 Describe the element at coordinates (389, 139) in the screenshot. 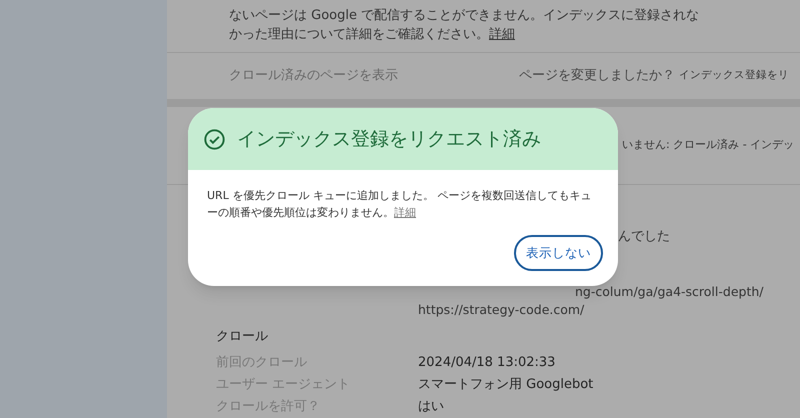

I see `dialog-title: インデックス登録をリクエスト済み` at that location.